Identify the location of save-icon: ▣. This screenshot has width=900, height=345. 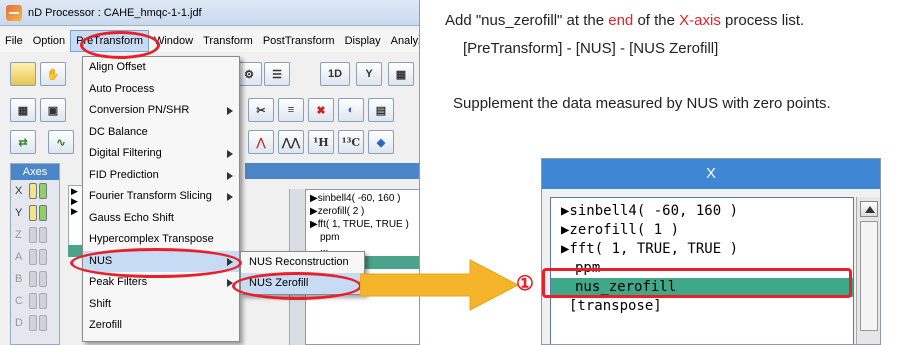
(53, 110).